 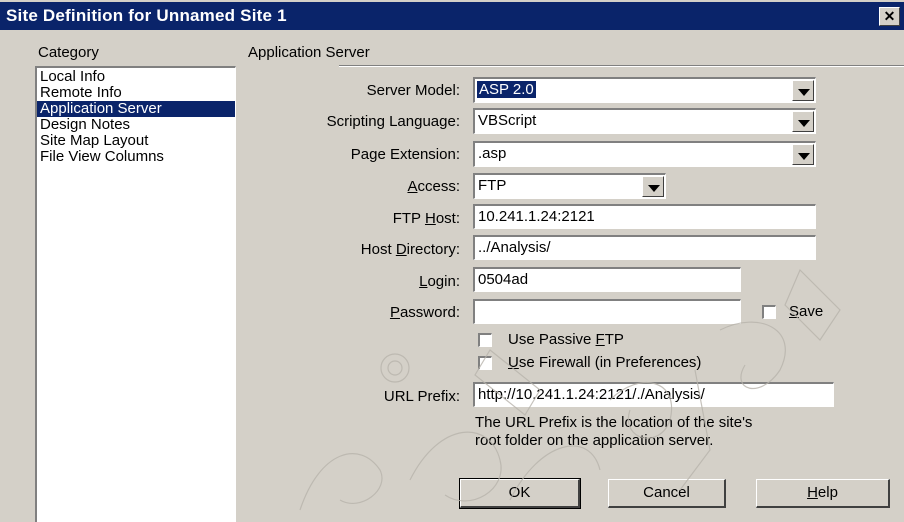 What do you see at coordinates (889, 16) in the screenshot?
I see `close-button: ✕` at bounding box center [889, 16].